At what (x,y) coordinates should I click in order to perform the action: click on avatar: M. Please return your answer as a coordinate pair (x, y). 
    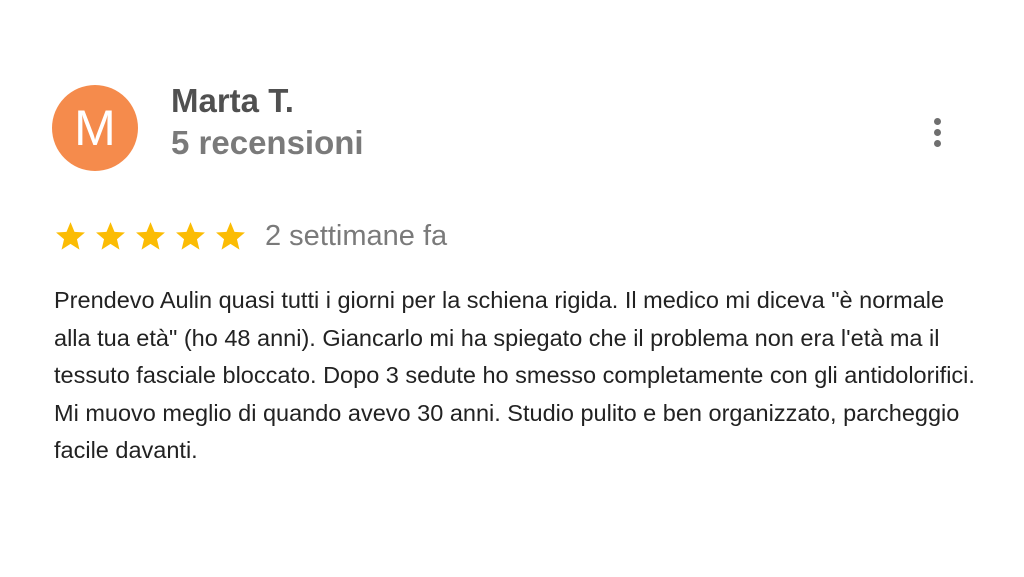
    Looking at the image, I should click on (95, 128).